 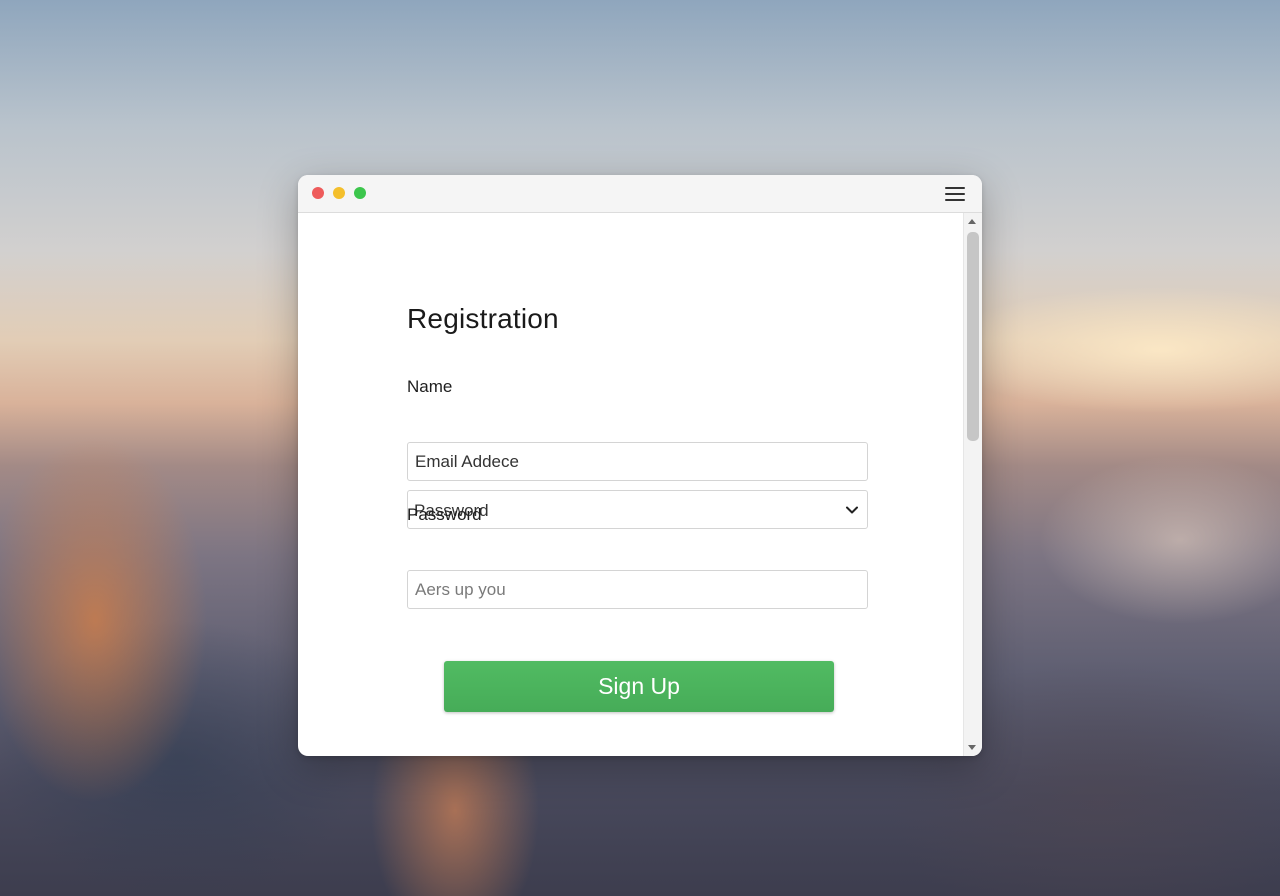 I want to click on minimize-window-button, so click(x=339, y=193).